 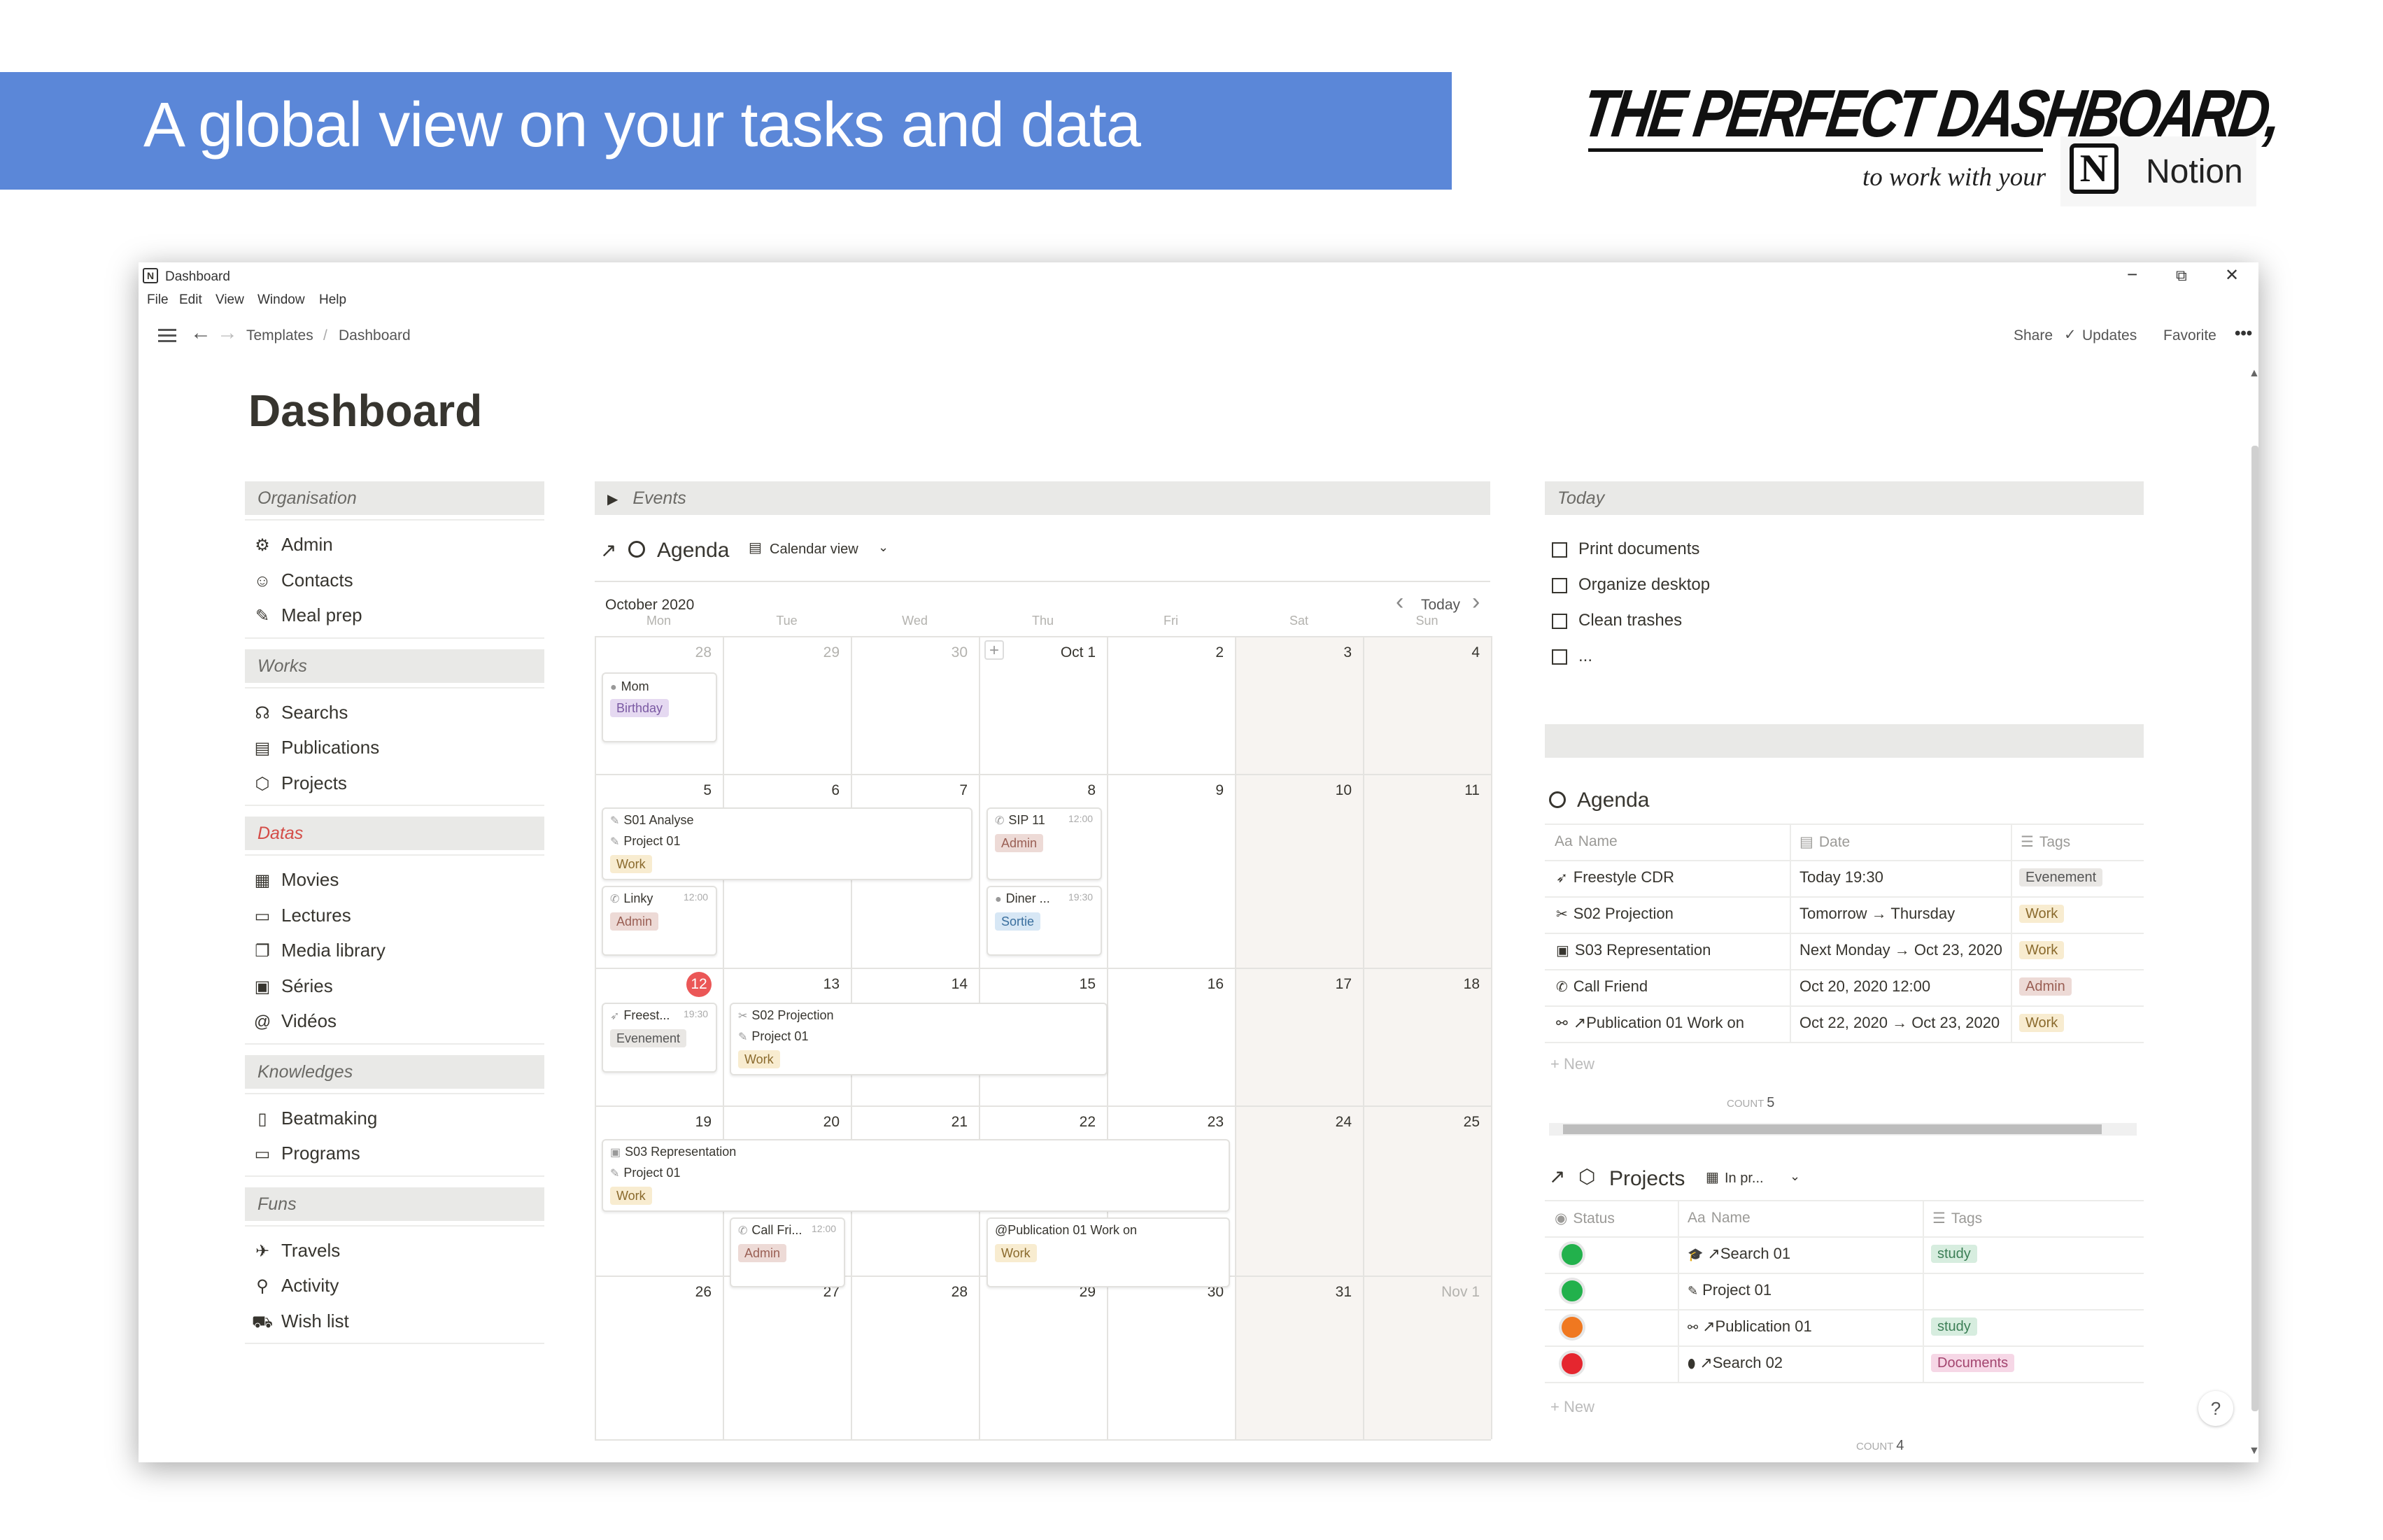 I want to click on sidebar-item-media-library: ❐ Media library, so click(x=397, y=950).